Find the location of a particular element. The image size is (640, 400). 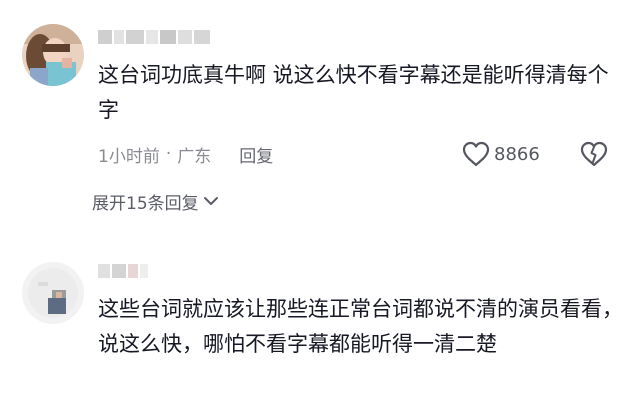

comment-location: 广东 is located at coordinates (194, 156).